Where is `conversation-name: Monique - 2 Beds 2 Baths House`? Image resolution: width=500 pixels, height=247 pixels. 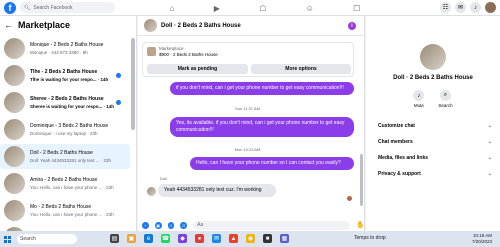
conversation-name: Monique - 2 Beds 2 Baths House is located at coordinates (67, 45).